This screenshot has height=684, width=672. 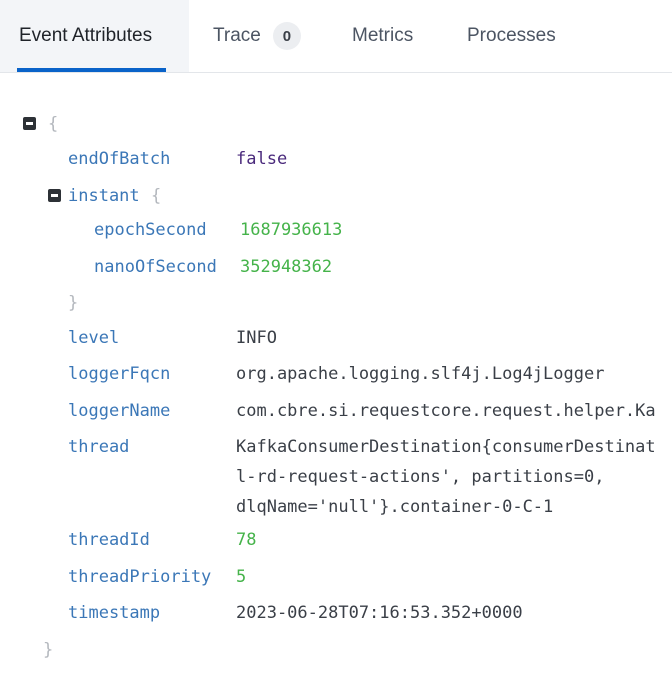 I want to click on key-nanoOfSecond: nanoOfSecond, so click(x=155, y=267).